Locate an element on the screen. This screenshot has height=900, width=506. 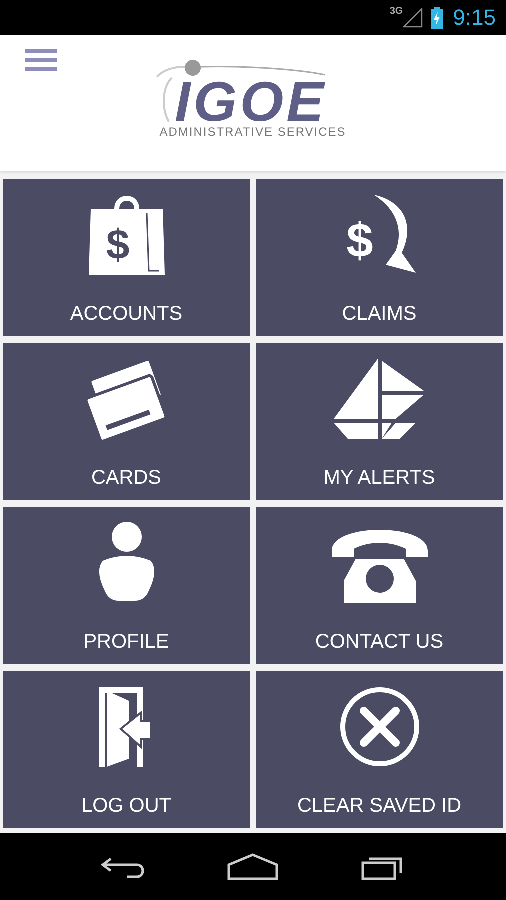
menu-tile: LOG OUT is located at coordinates (126, 749).